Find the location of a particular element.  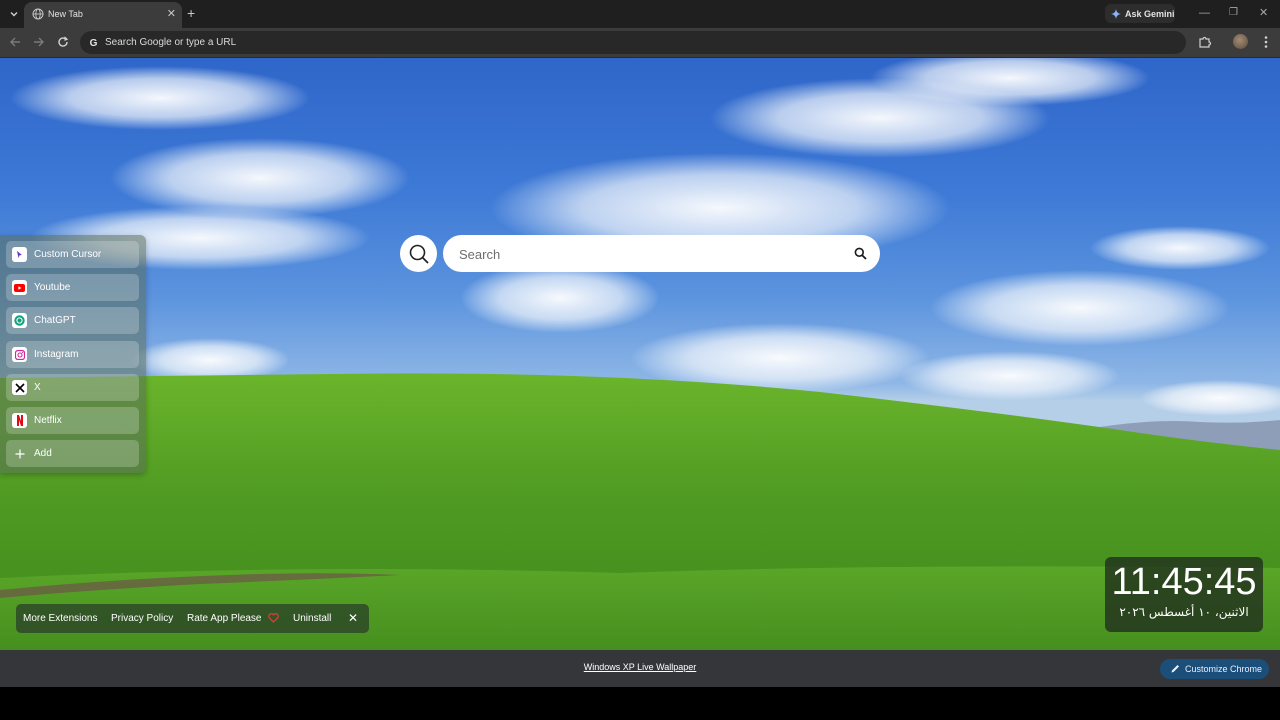

rate-app-link: Rate App Please is located at coordinates (224, 618).